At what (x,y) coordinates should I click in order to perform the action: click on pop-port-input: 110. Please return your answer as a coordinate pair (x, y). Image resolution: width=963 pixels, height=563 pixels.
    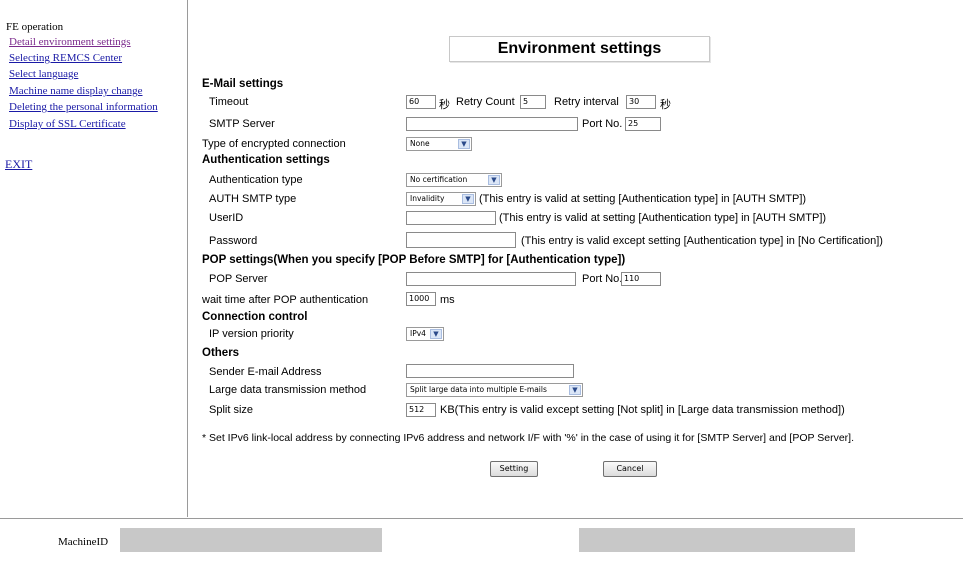
    Looking at the image, I should click on (641, 279).